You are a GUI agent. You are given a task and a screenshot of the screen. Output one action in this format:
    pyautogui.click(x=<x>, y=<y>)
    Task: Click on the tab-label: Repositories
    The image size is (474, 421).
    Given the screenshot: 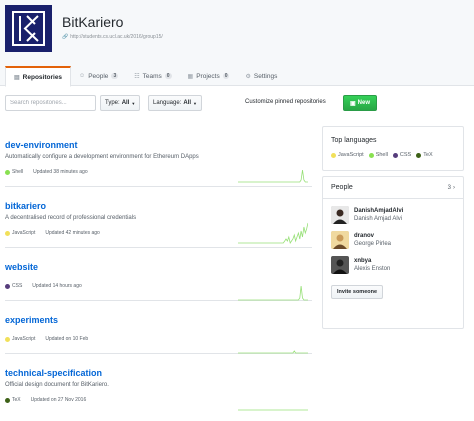 What is the action you would take?
    pyautogui.click(x=42, y=77)
    